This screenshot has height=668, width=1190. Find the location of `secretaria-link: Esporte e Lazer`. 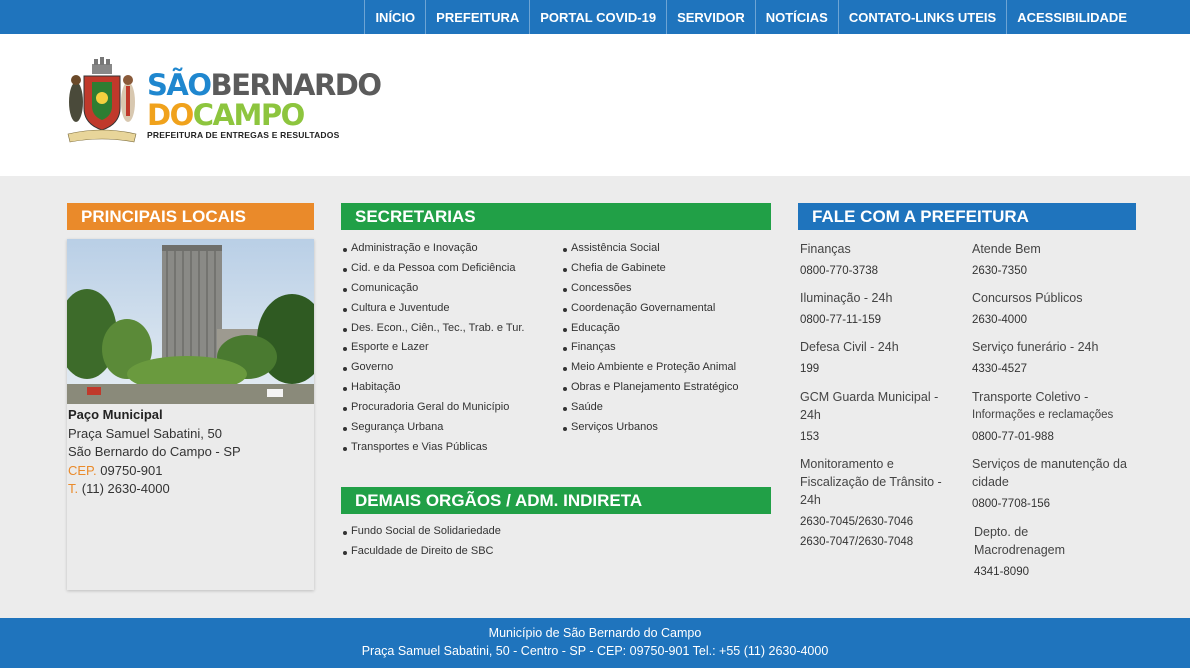

secretaria-link: Esporte e Lazer is located at coordinates (432, 348).